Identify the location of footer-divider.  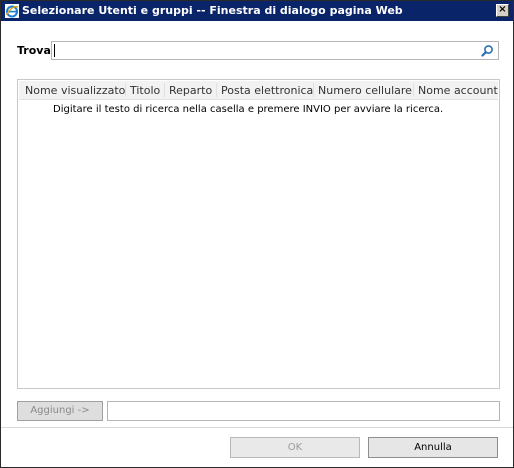
(257, 427).